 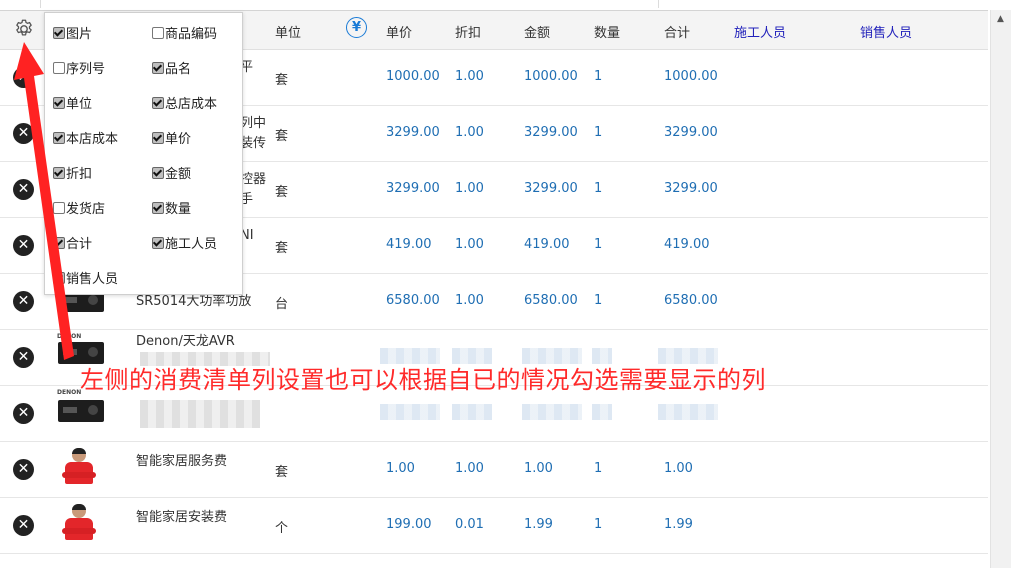 What do you see at coordinates (247, 67) in the screenshot?
I see `product-name: 平` at bounding box center [247, 67].